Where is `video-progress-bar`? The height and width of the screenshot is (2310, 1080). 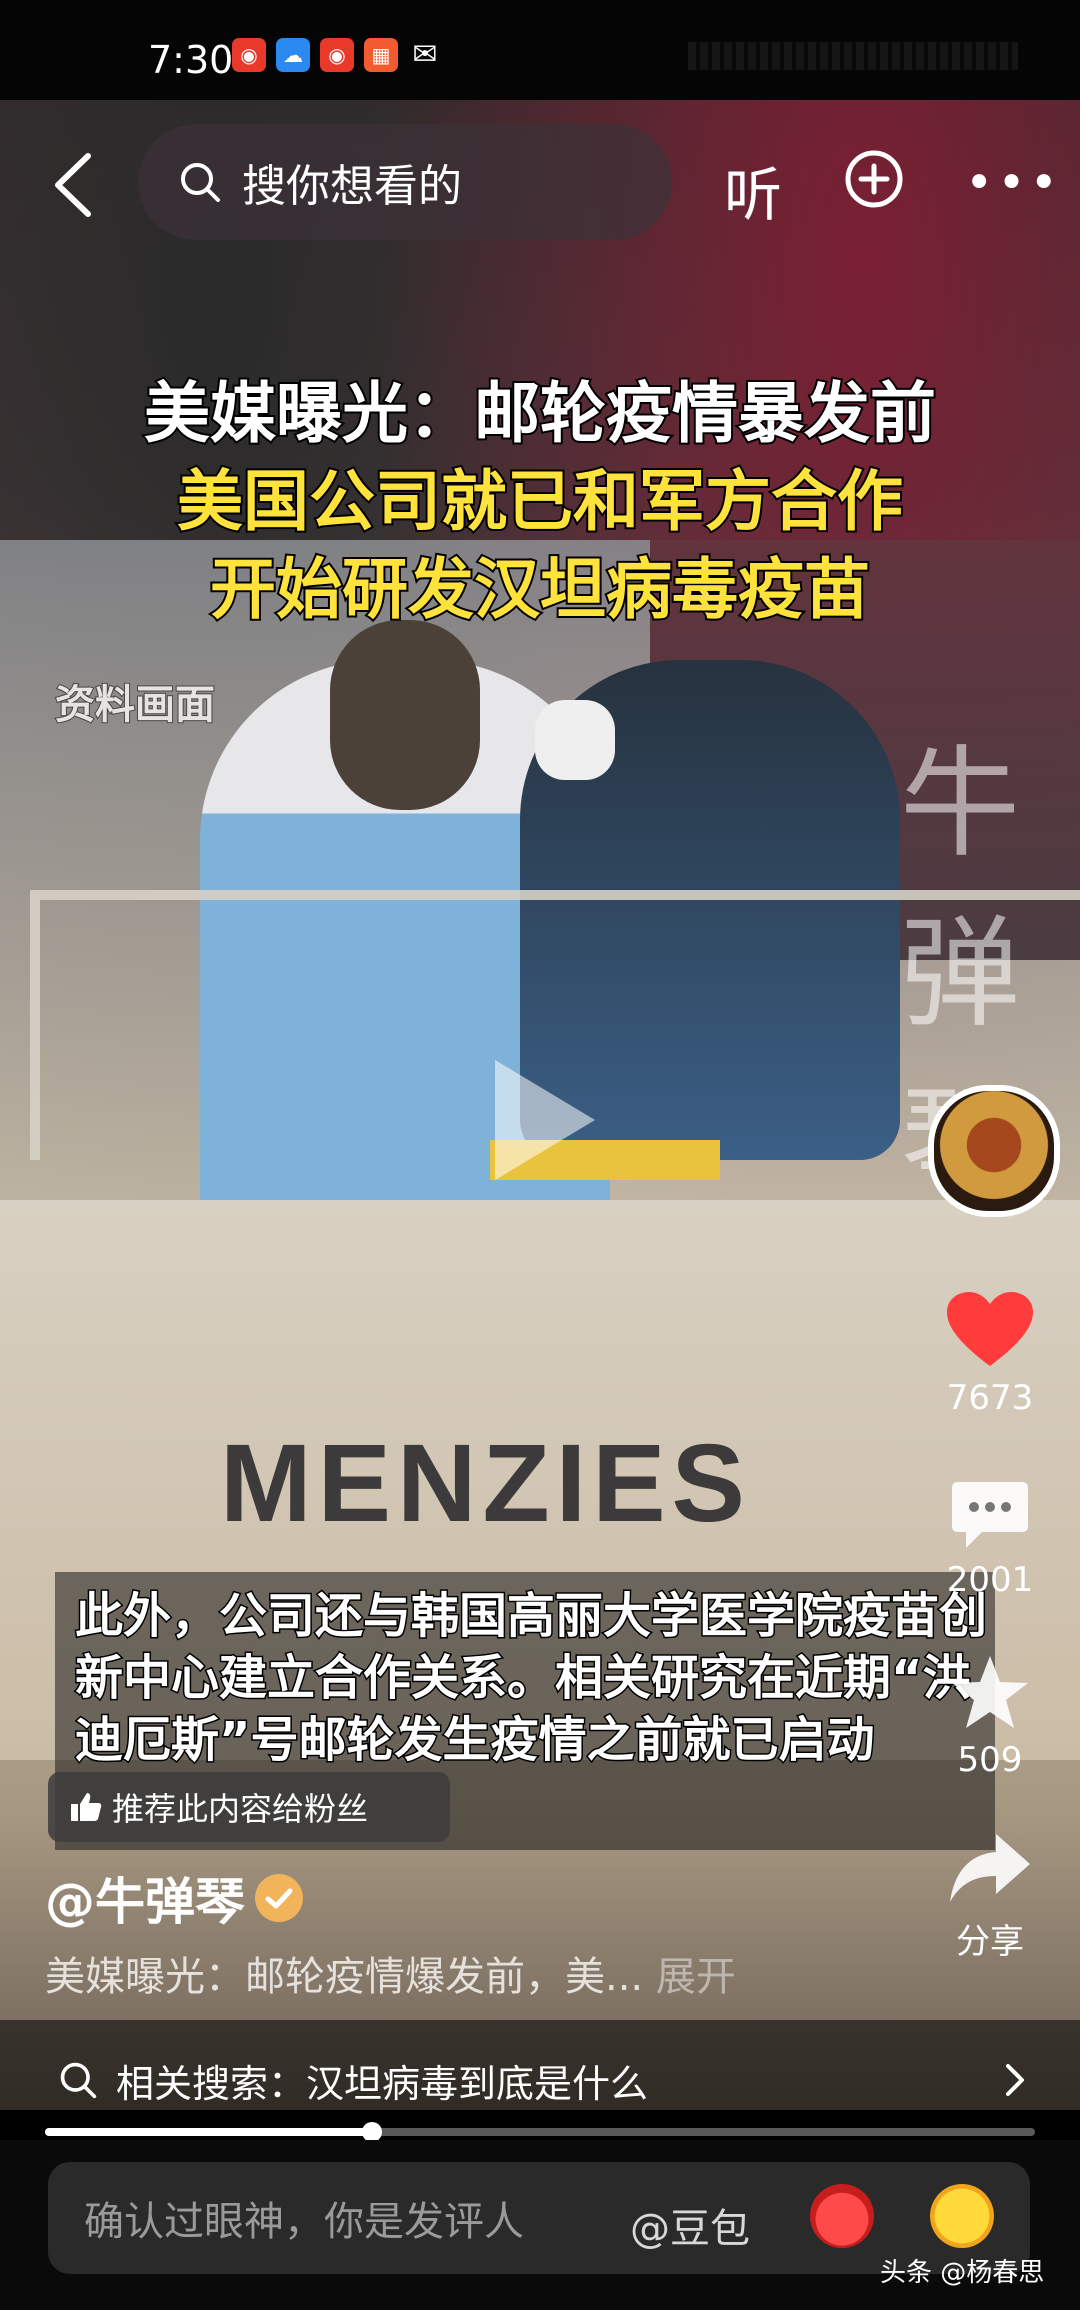 video-progress-bar is located at coordinates (540, 2132).